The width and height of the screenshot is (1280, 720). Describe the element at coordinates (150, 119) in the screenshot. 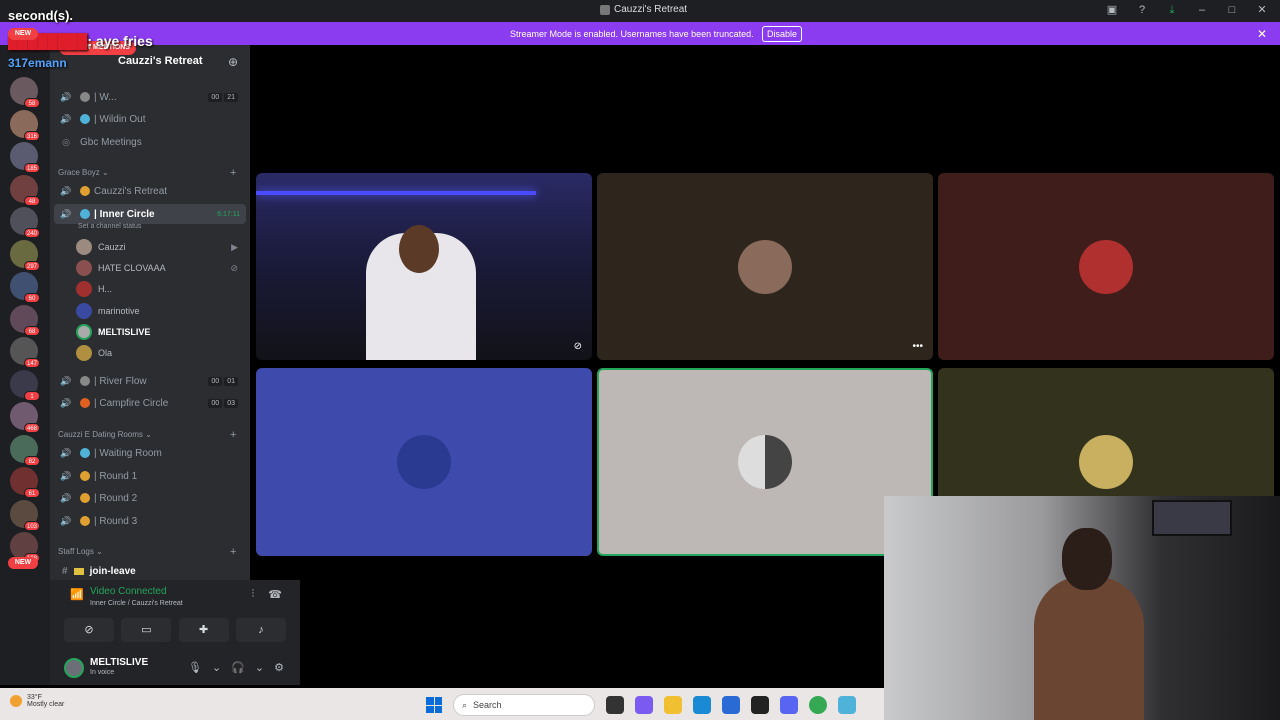

I see `channel-item: 🔊 | Wildin Out` at that location.